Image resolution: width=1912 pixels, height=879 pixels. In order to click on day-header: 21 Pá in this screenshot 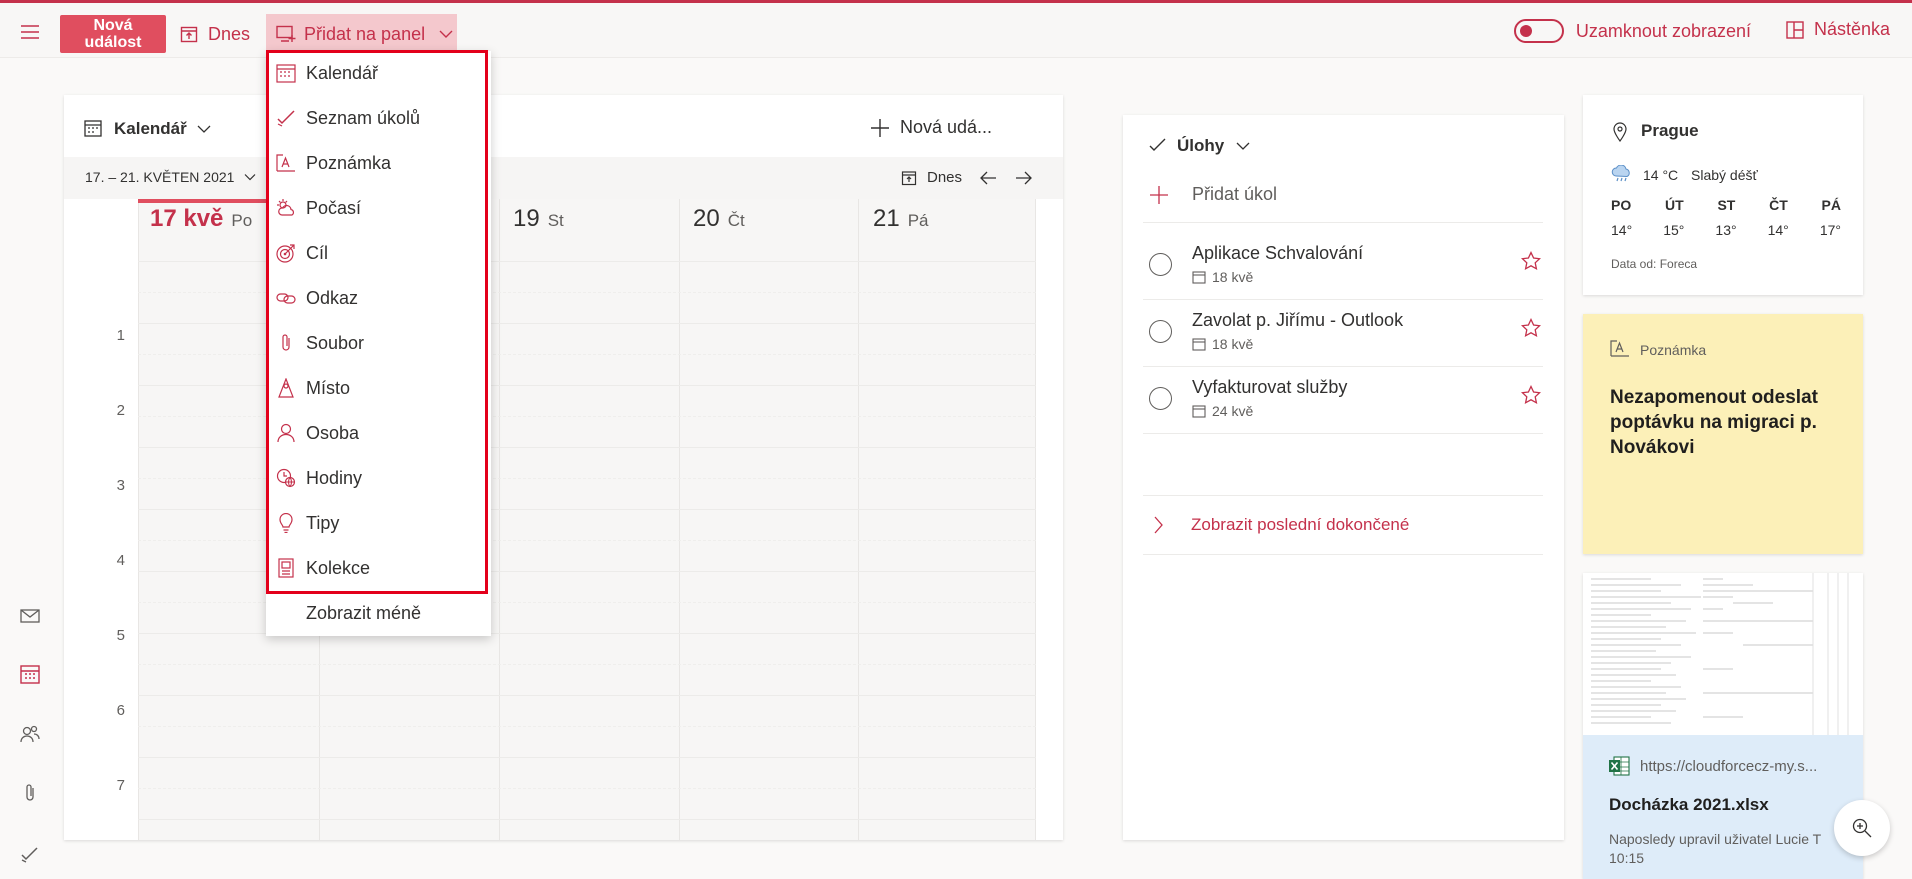, I will do `click(901, 218)`.